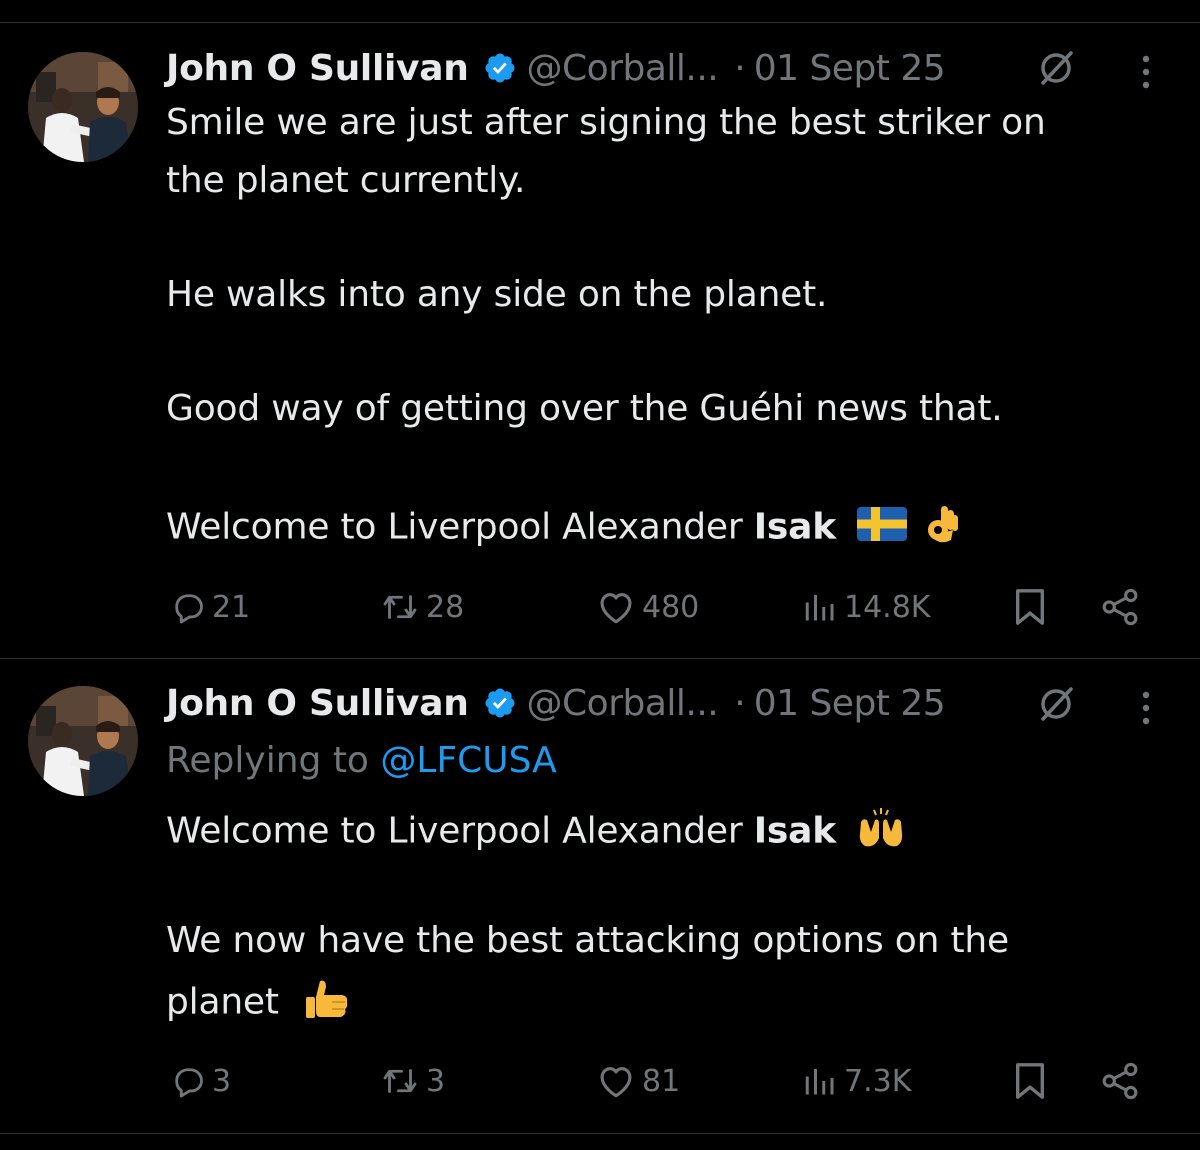 Image resolution: width=1200 pixels, height=1150 pixels. Describe the element at coordinates (222, 1002) in the screenshot. I see `tweet-text-segment: planet` at that location.